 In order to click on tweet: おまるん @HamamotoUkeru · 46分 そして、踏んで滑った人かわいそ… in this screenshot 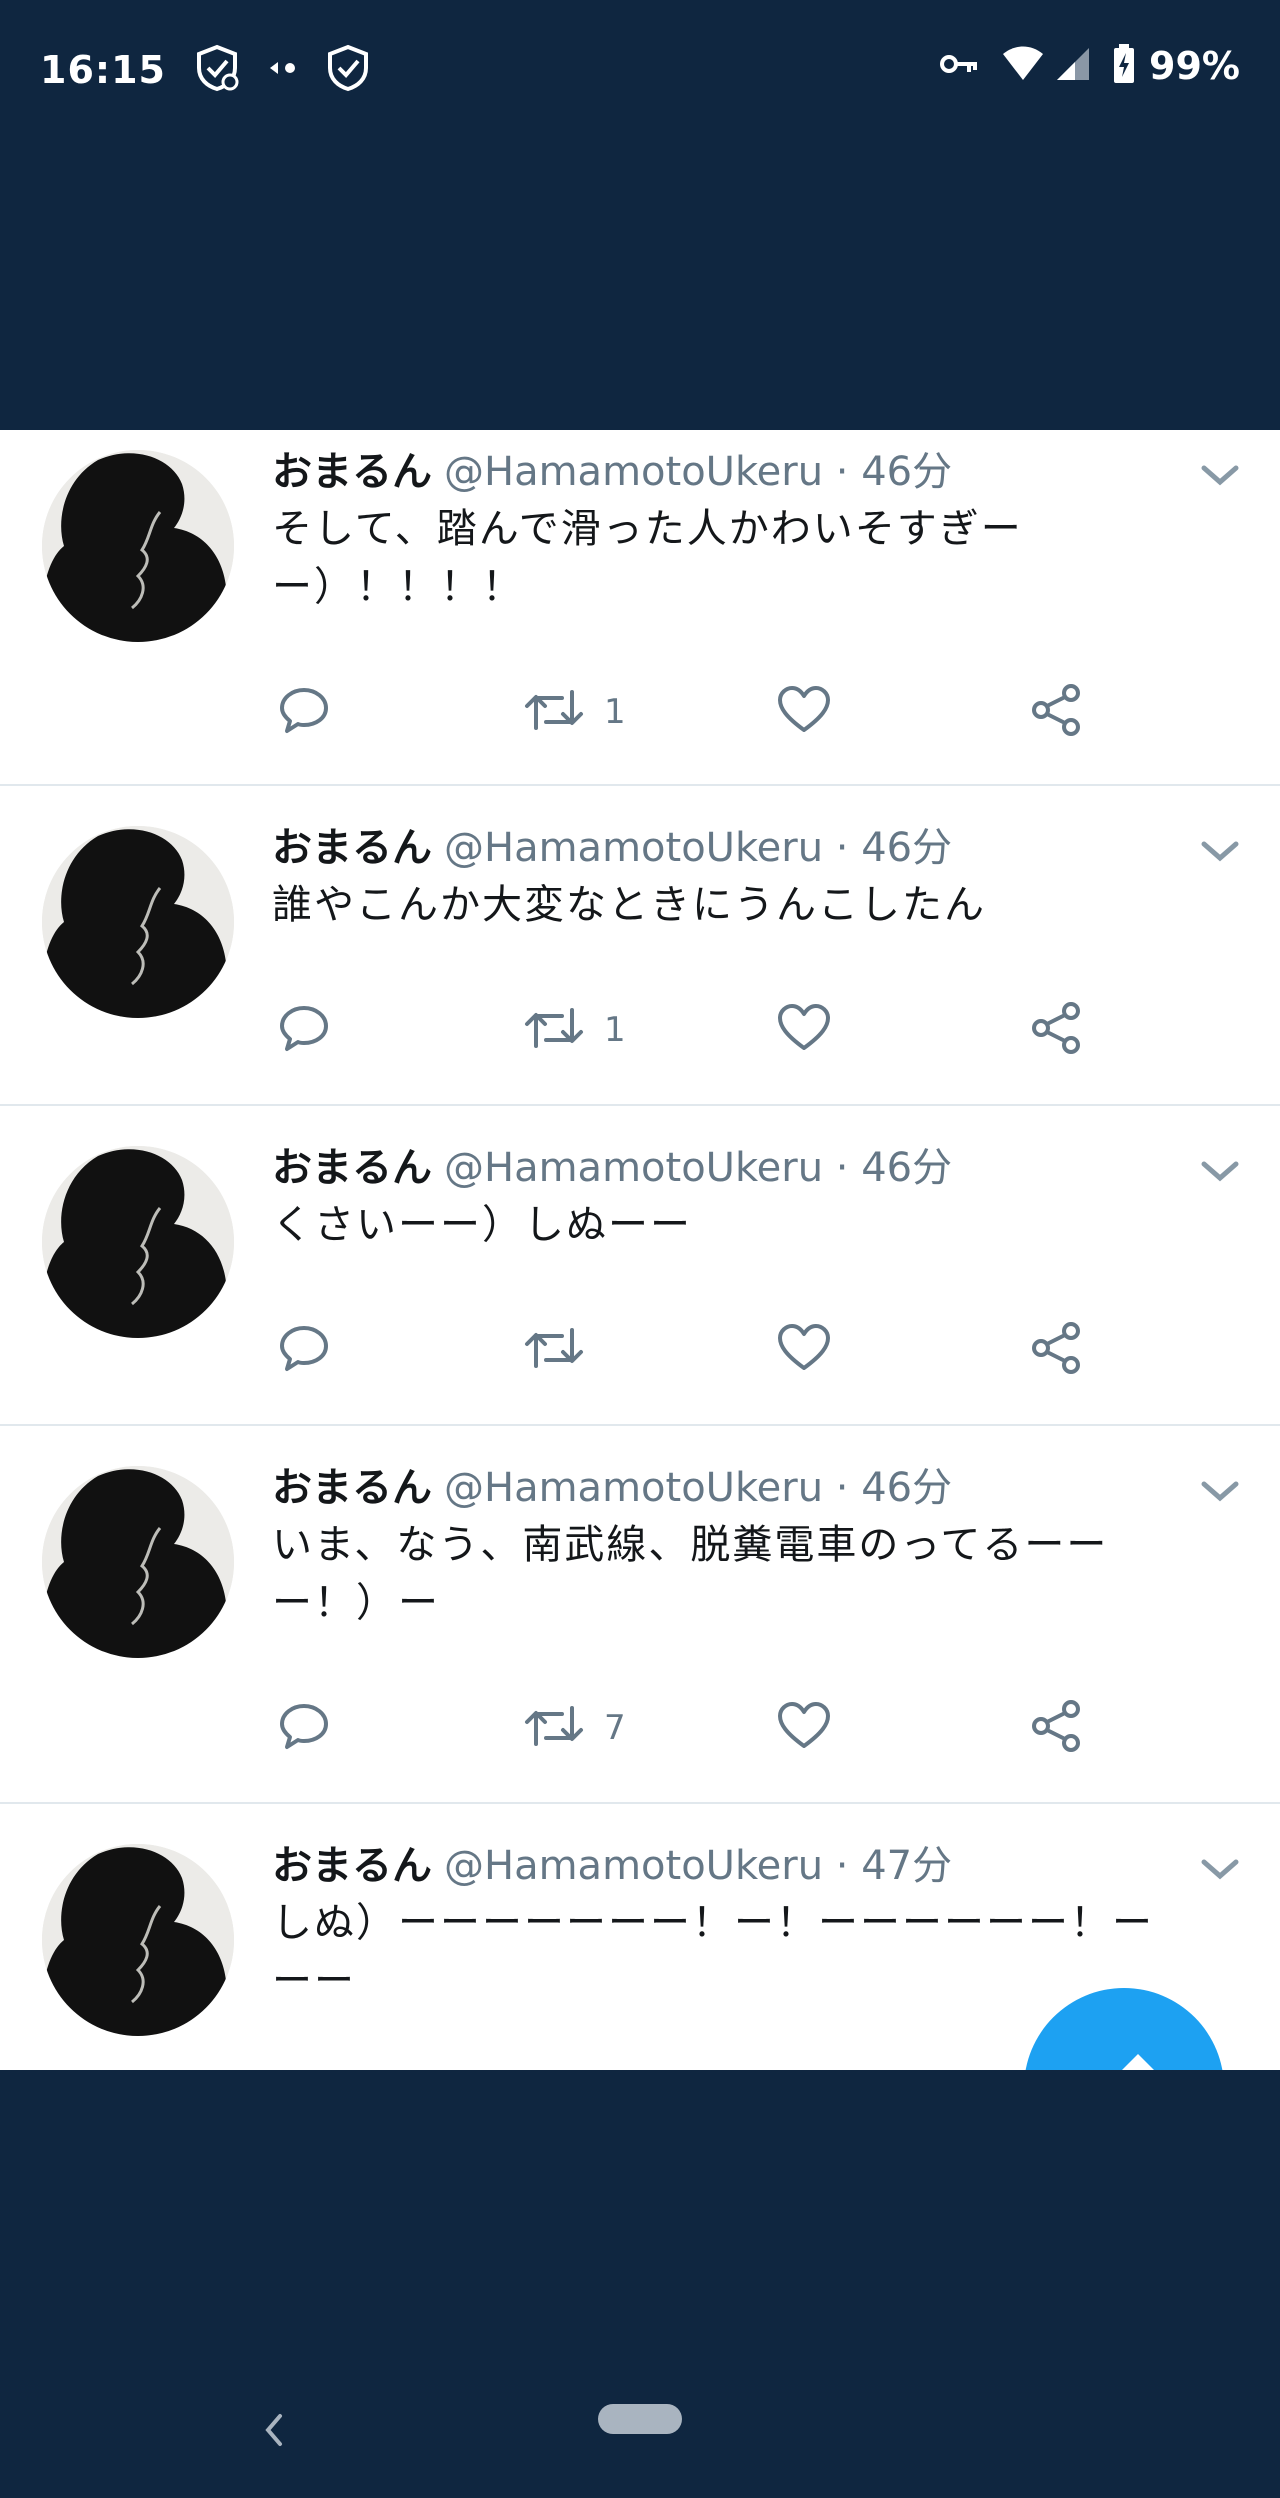, I will do `click(640, 608)`.